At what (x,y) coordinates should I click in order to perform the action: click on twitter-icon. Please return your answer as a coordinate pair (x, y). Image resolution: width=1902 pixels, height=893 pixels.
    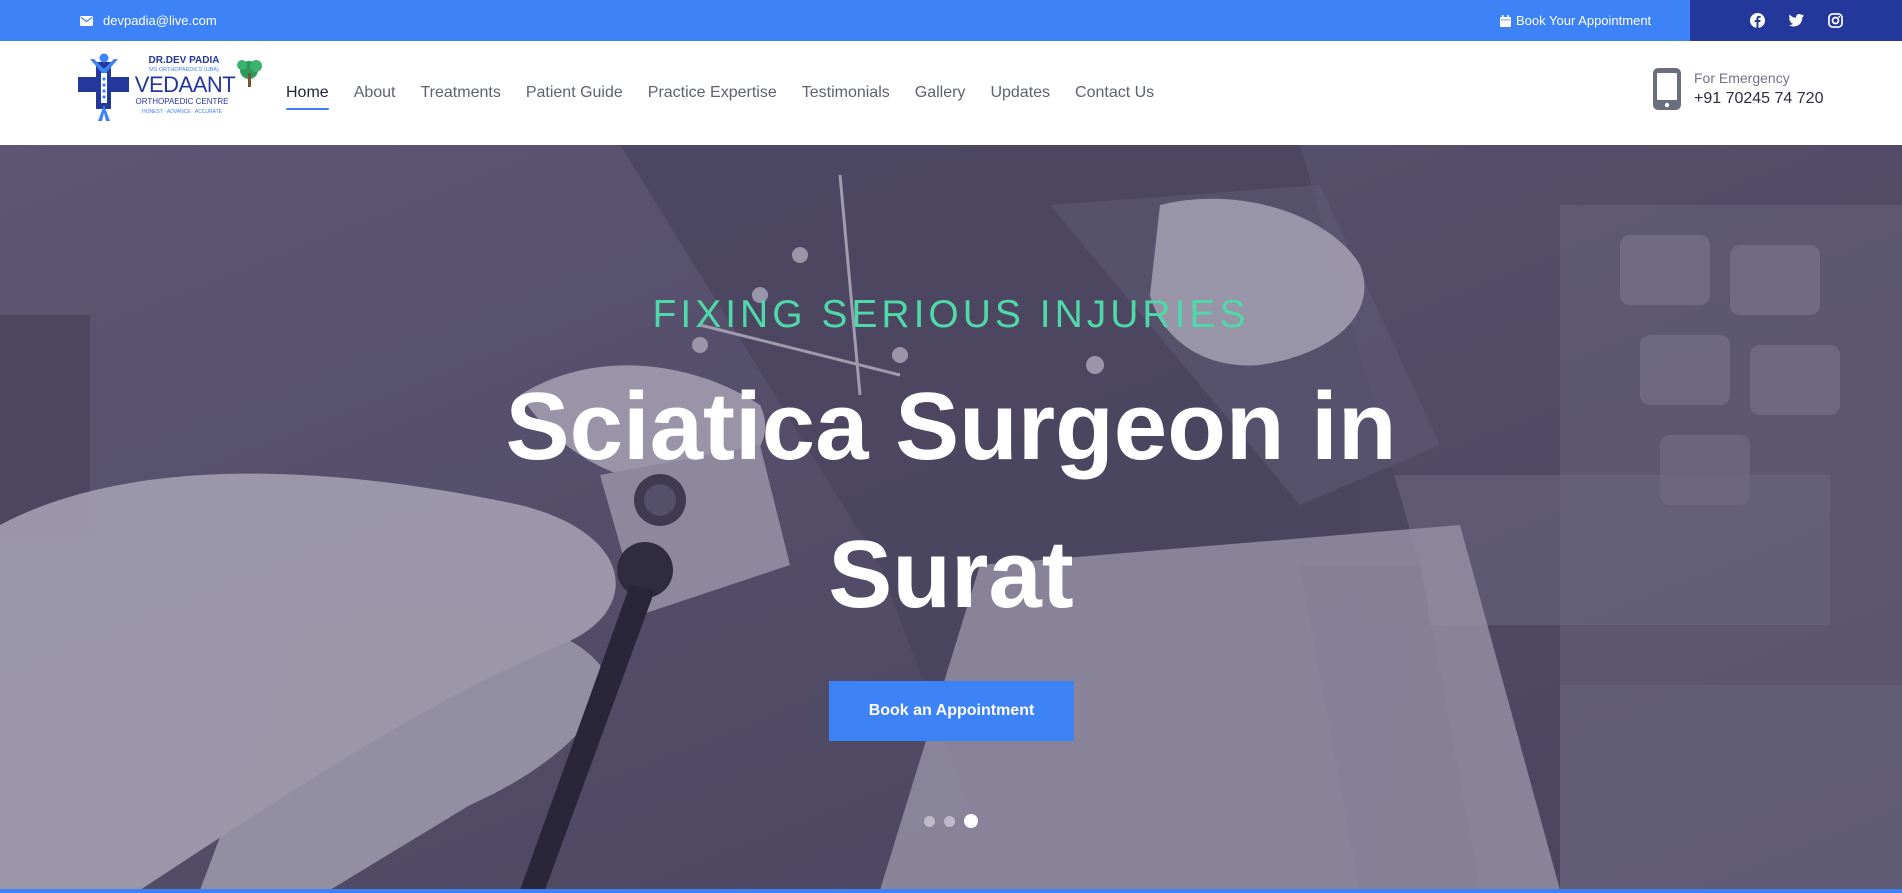
    Looking at the image, I should click on (1796, 20).